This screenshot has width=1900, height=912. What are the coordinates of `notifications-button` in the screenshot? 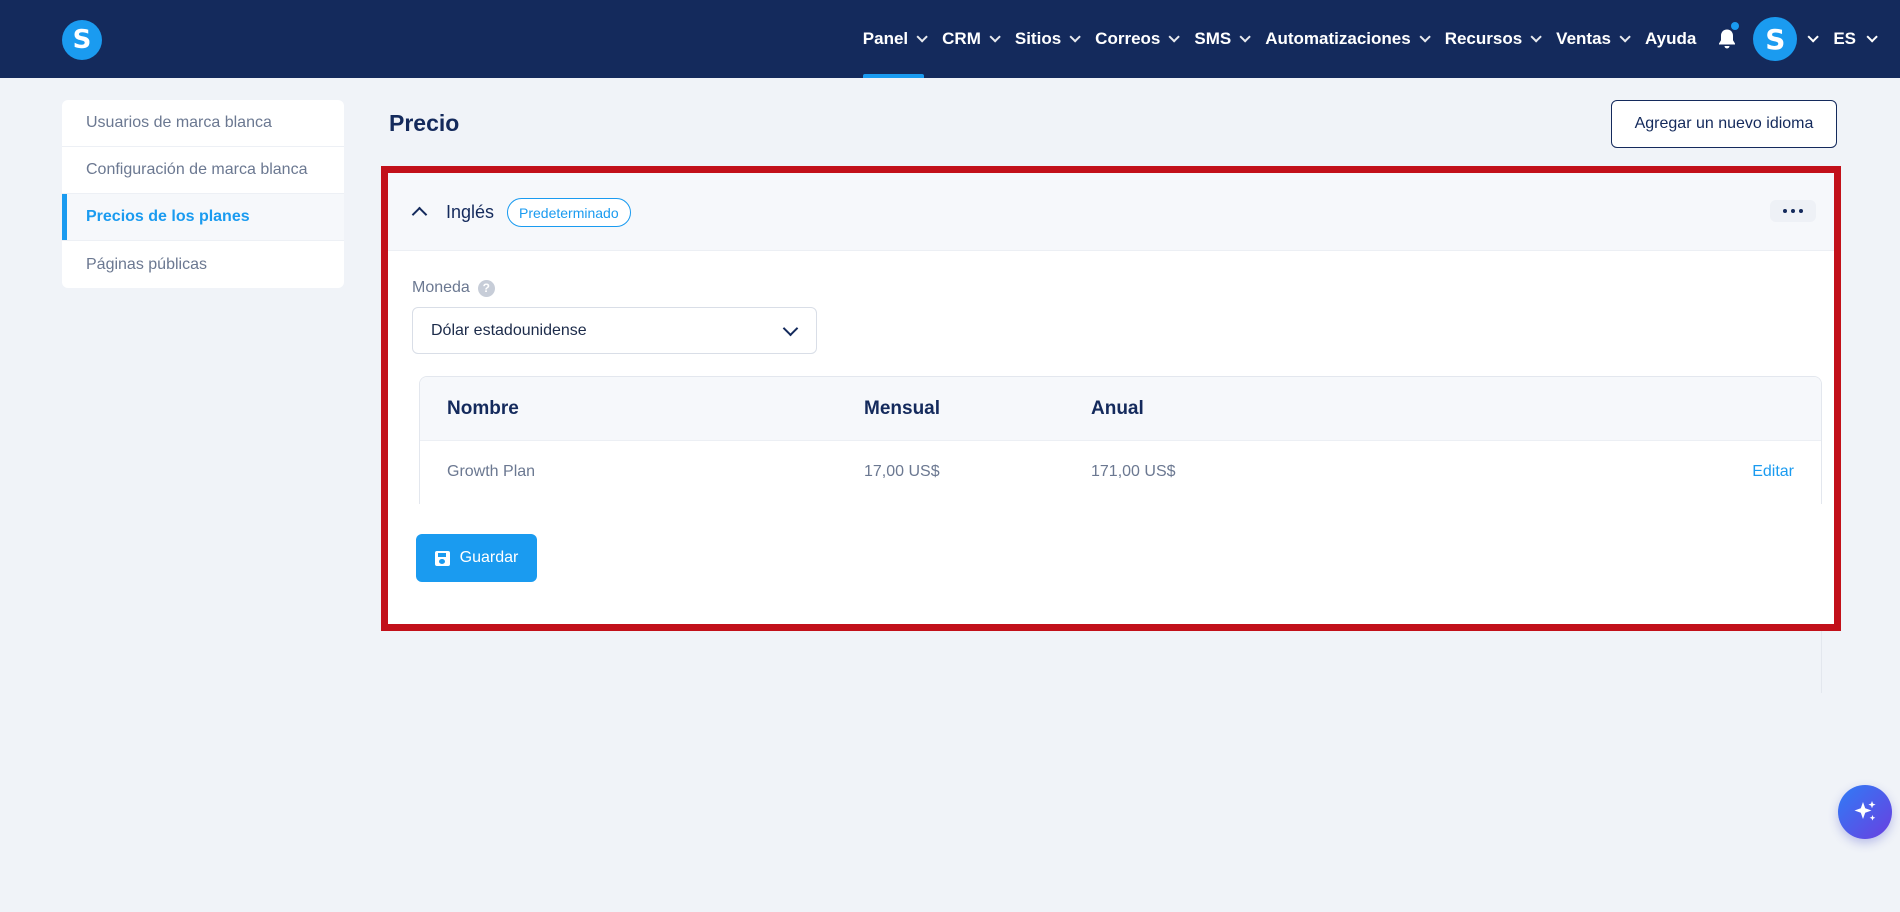 It's located at (1727, 39).